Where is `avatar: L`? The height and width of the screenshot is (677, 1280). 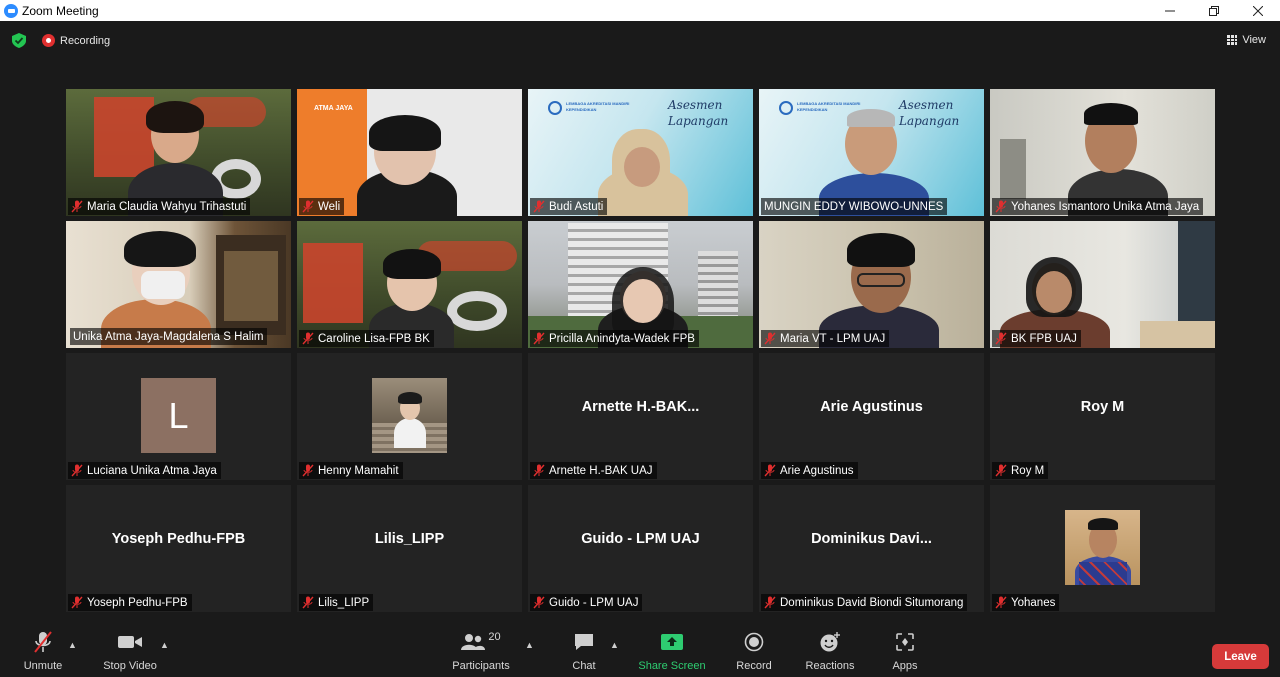
avatar: L is located at coordinates (178, 415).